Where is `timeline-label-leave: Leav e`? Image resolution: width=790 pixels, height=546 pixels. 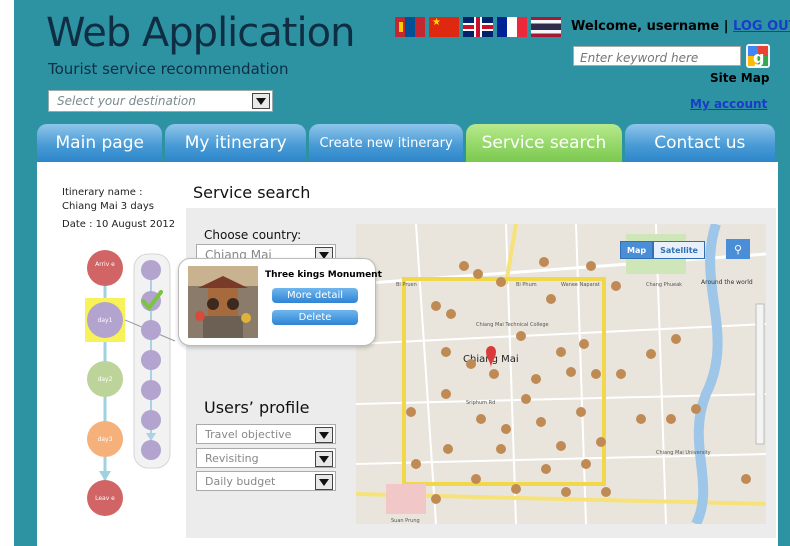 timeline-label-leave: Leav e is located at coordinates (105, 498).